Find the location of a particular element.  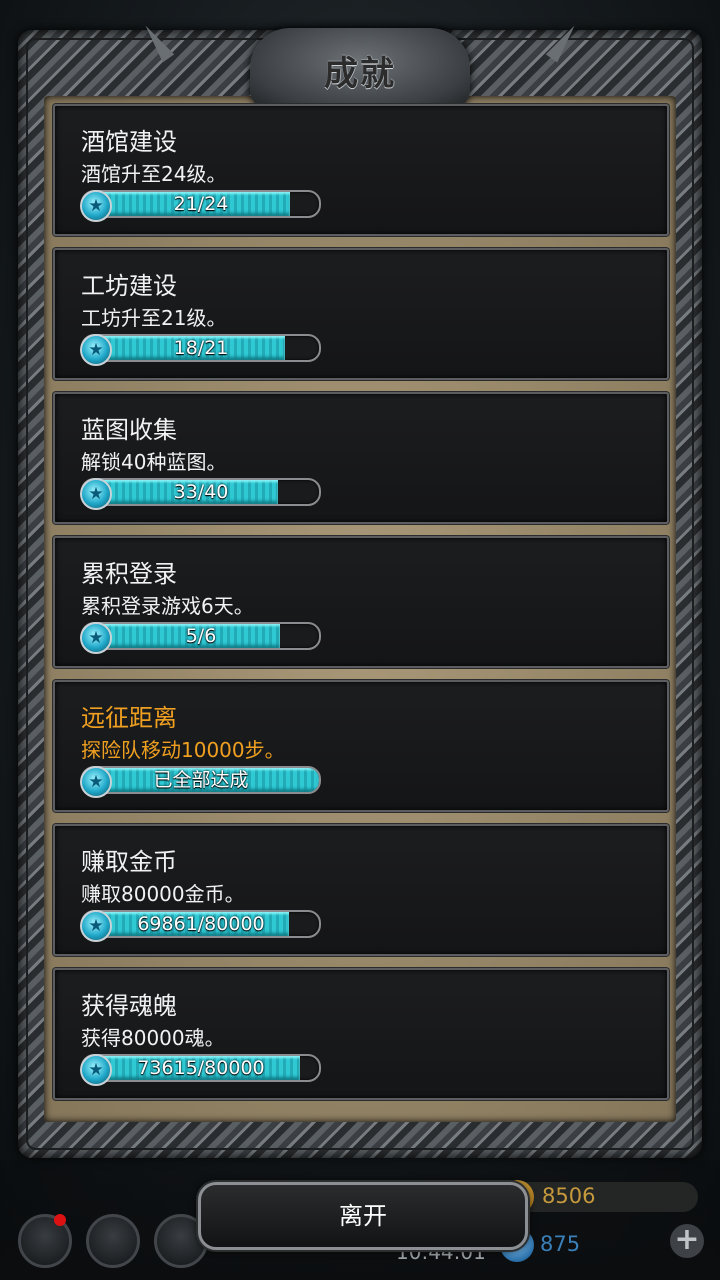

progress-text: 69861/80000 is located at coordinates (201, 924).